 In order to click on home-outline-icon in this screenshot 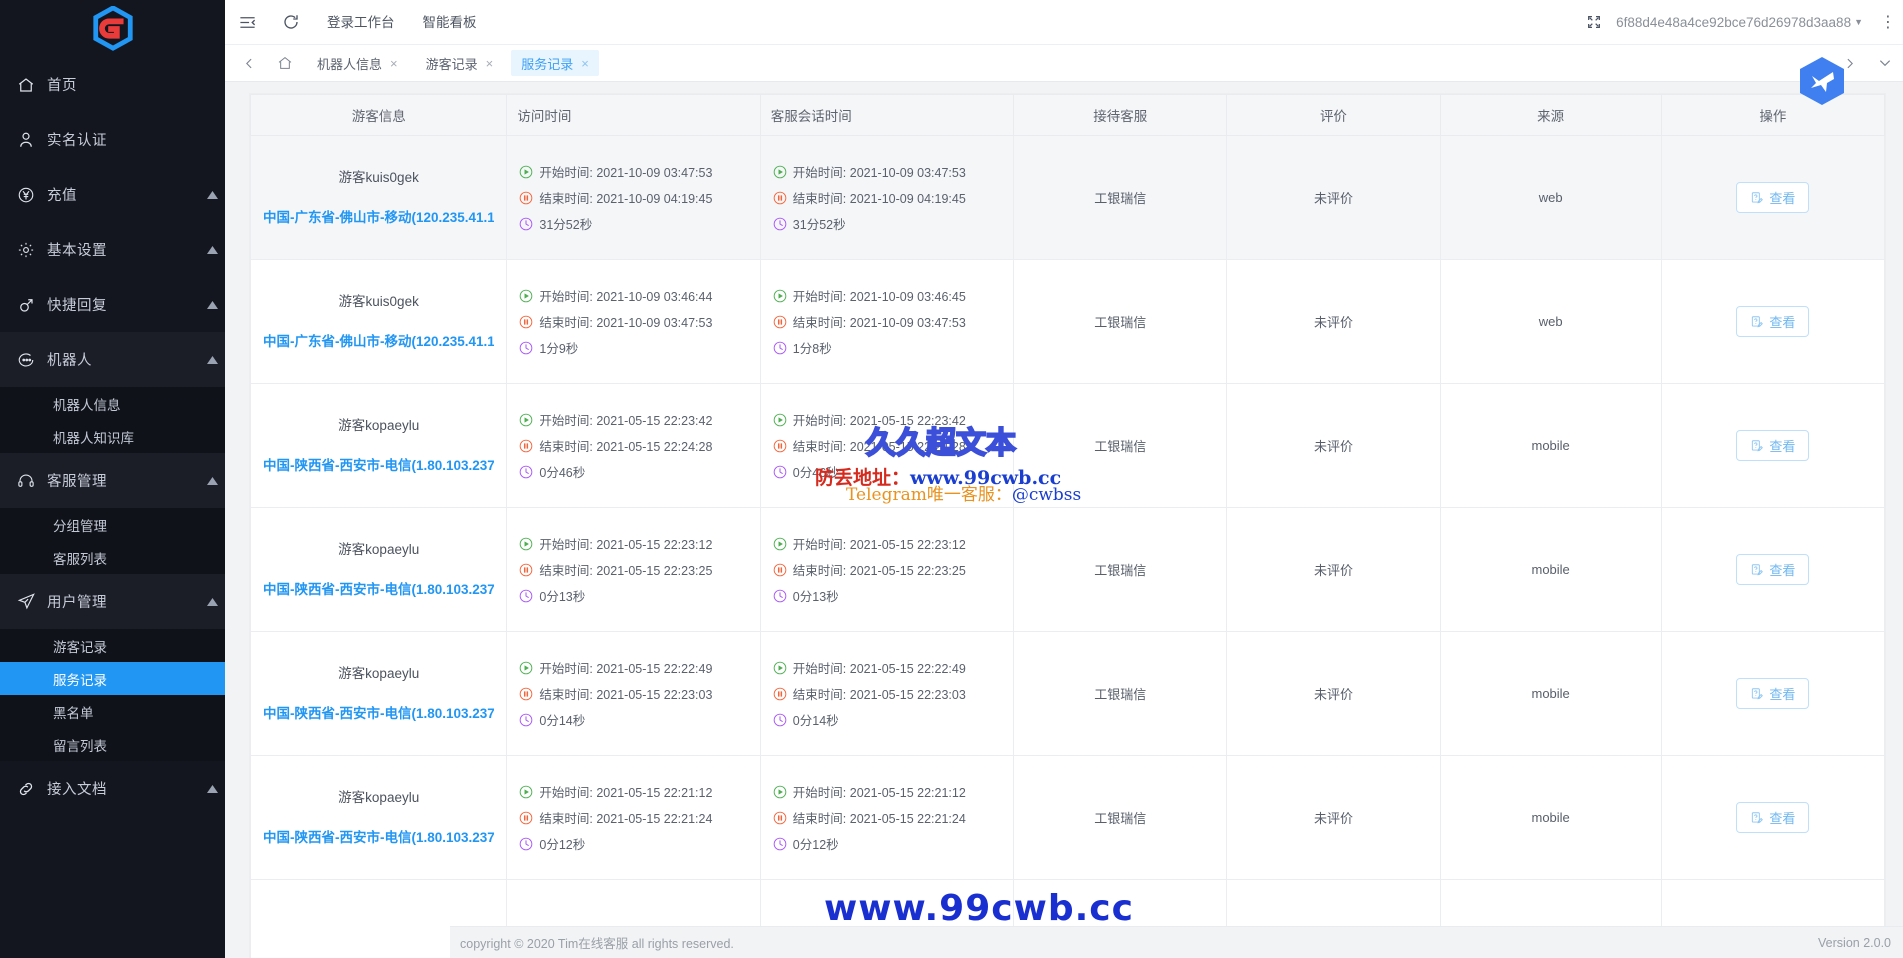, I will do `click(285, 63)`.